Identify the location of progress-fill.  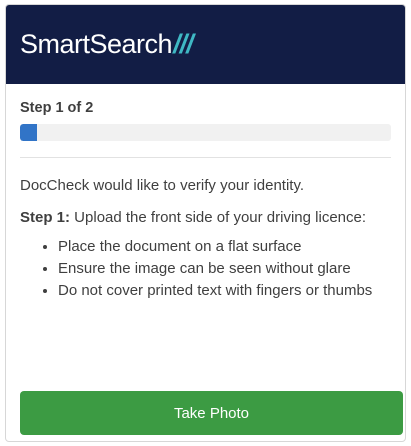
(28, 132).